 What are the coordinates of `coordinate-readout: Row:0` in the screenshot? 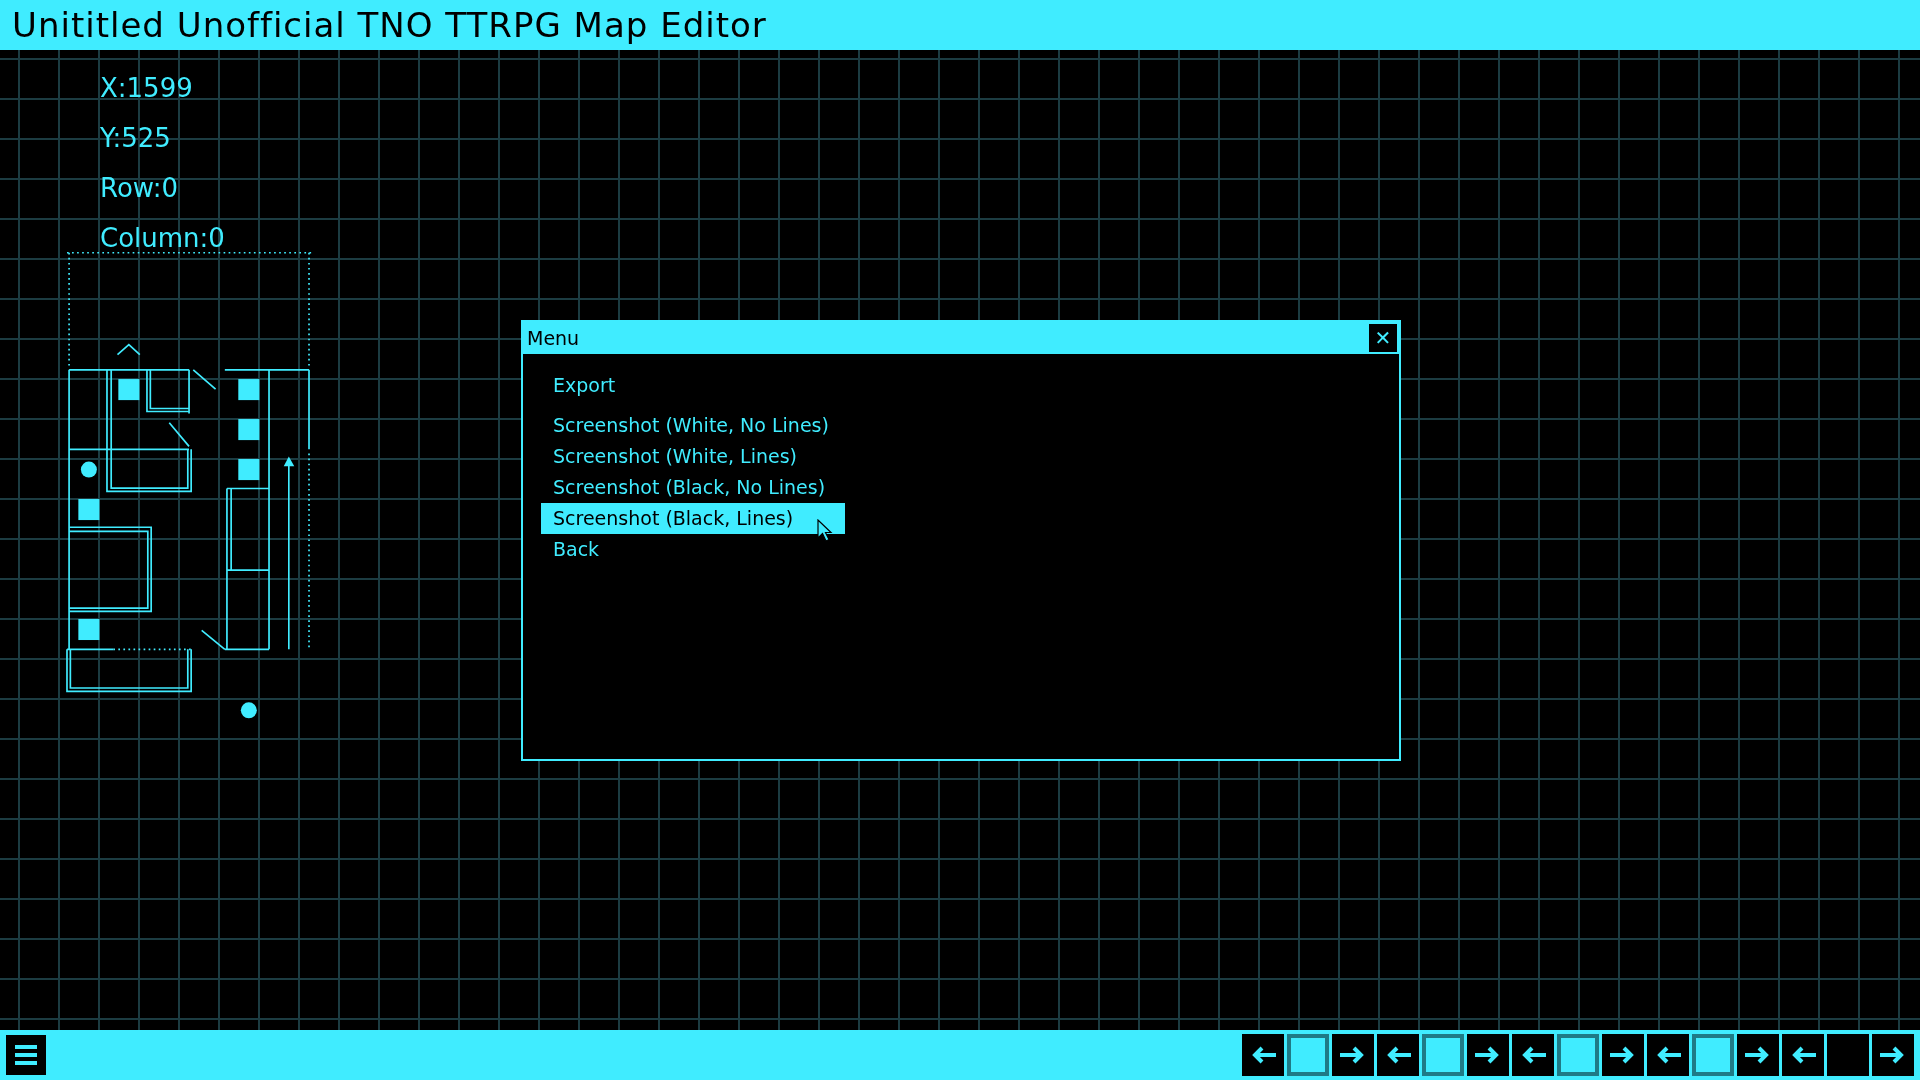 It's located at (139, 188).